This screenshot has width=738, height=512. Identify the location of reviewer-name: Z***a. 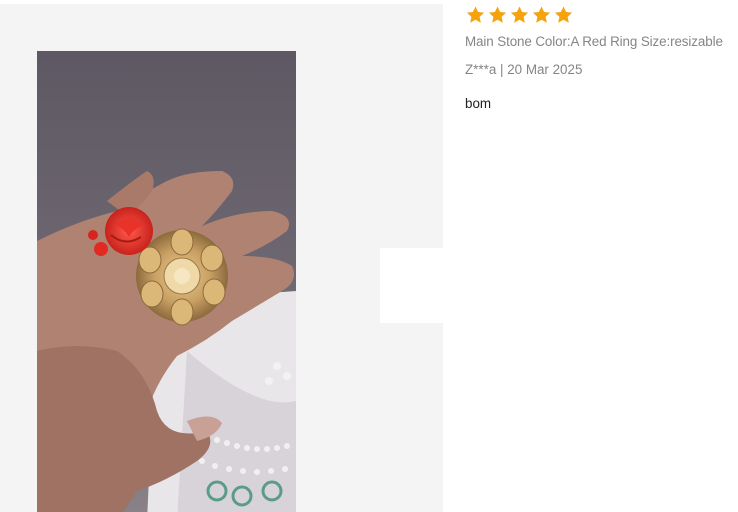
(481, 69).